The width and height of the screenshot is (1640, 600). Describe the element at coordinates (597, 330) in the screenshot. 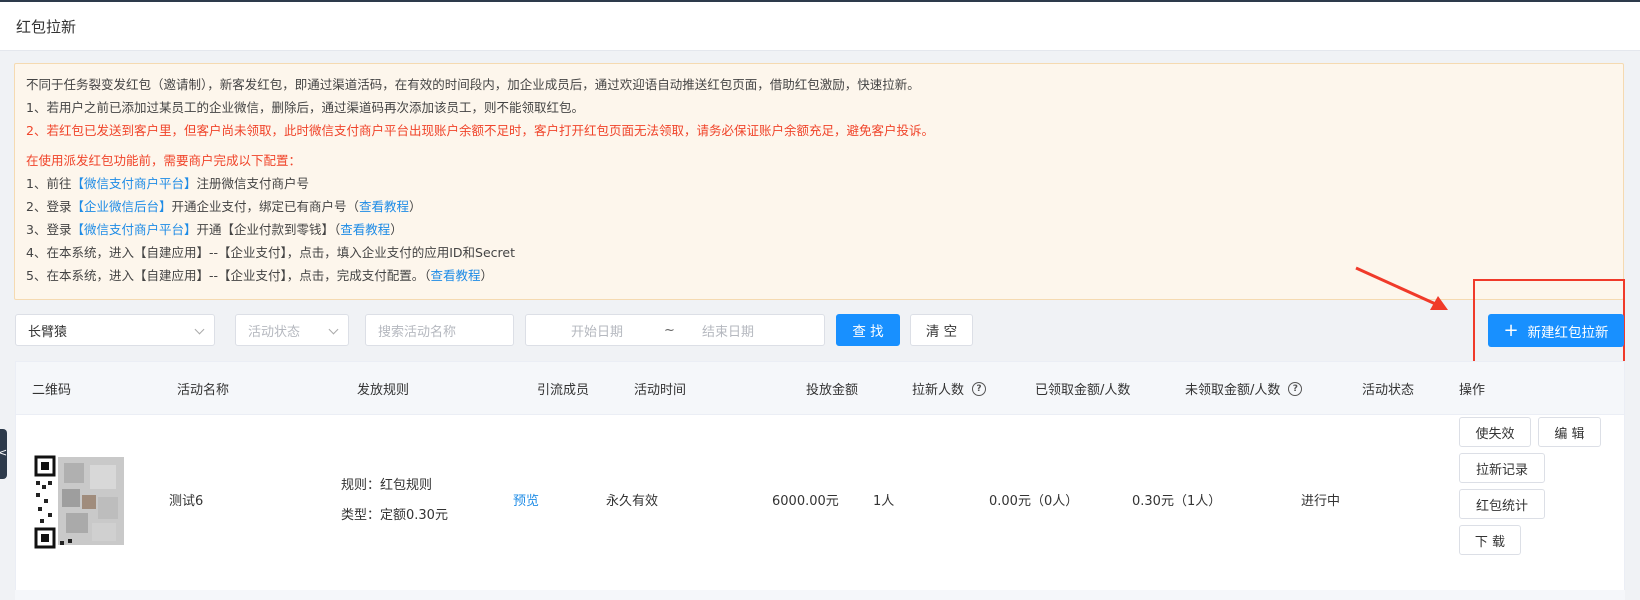

I see `start-date-input: 开始日期` at that location.